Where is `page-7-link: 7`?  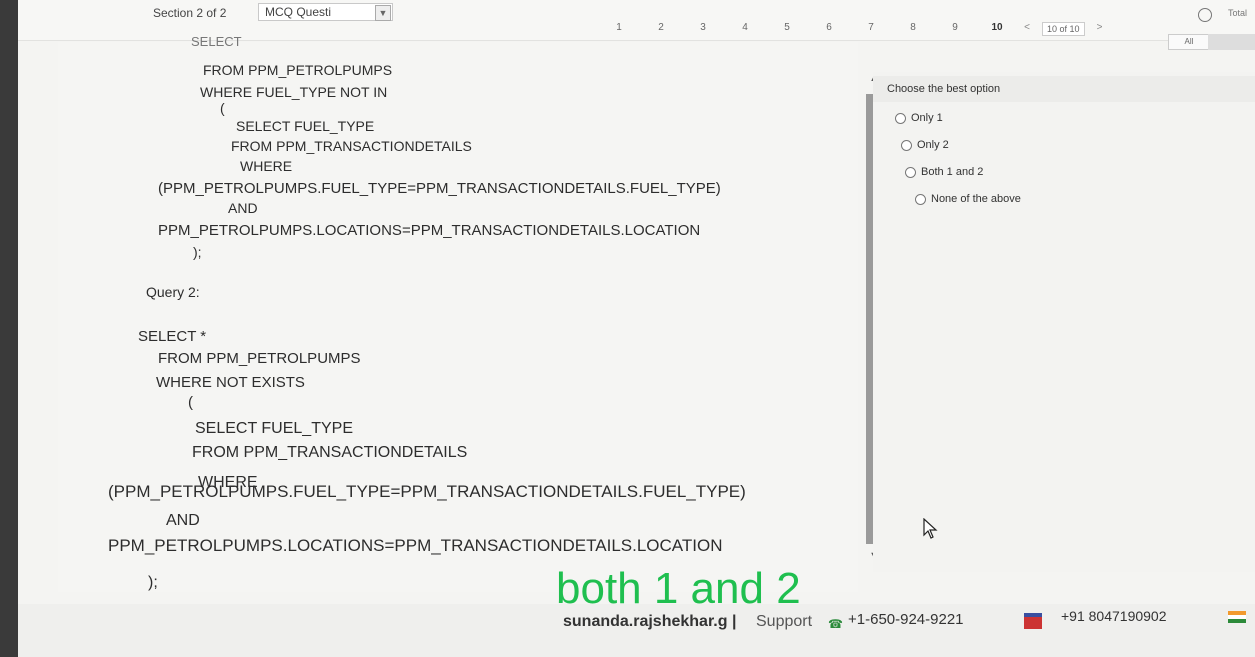 page-7-link: 7 is located at coordinates (871, 30).